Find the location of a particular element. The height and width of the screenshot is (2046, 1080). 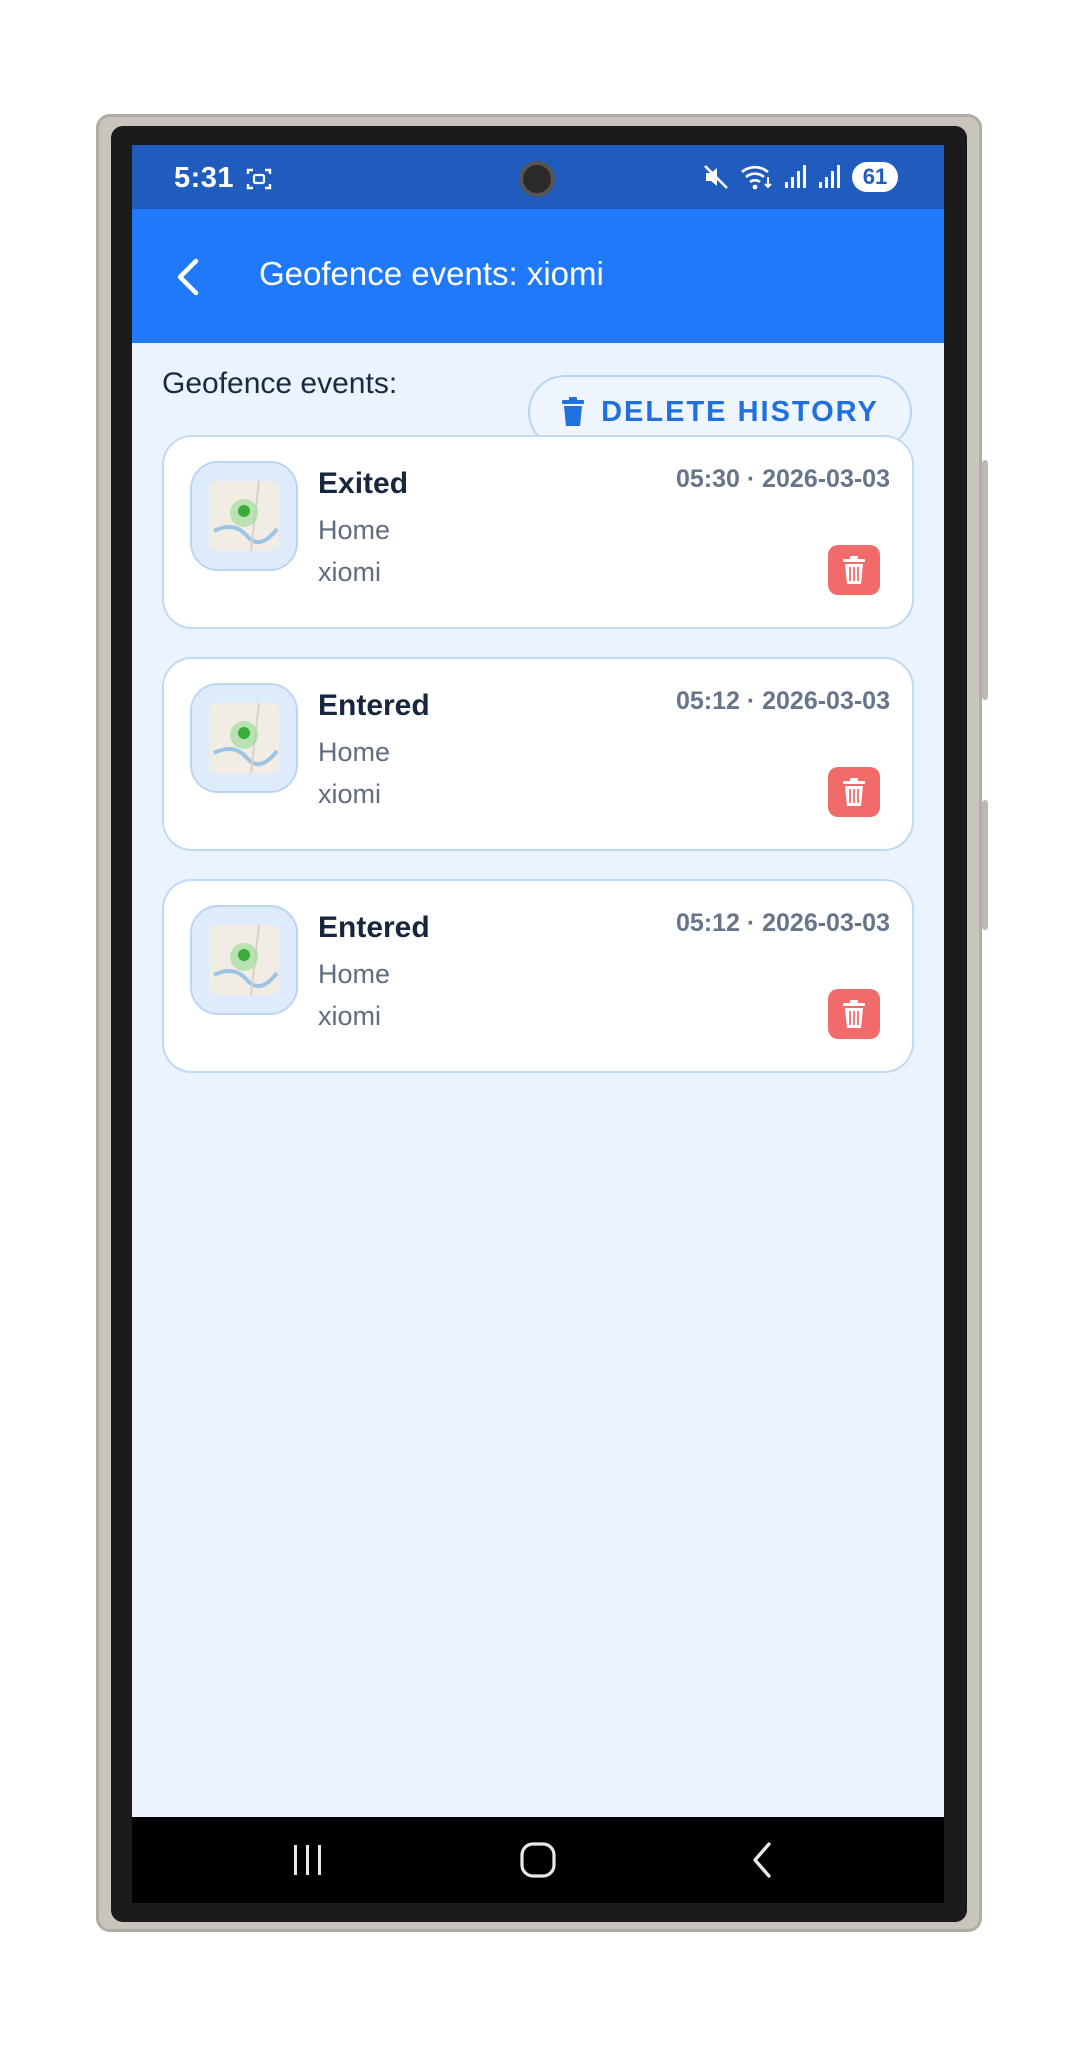

system-back-button is located at coordinates (762, 1860).